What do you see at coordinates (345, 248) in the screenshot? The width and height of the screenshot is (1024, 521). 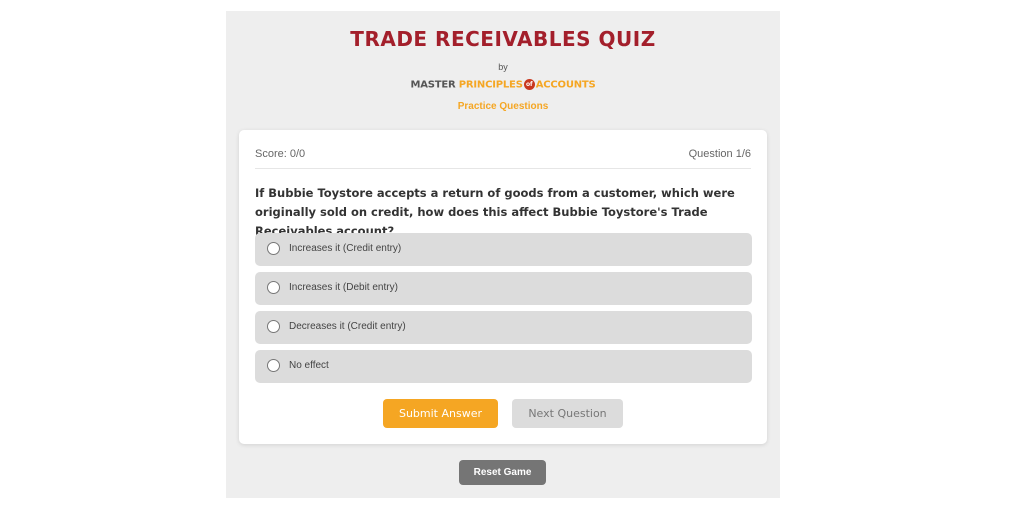 I see `answer-option-label: Increases it (Credit entry)` at bounding box center [345, 248].